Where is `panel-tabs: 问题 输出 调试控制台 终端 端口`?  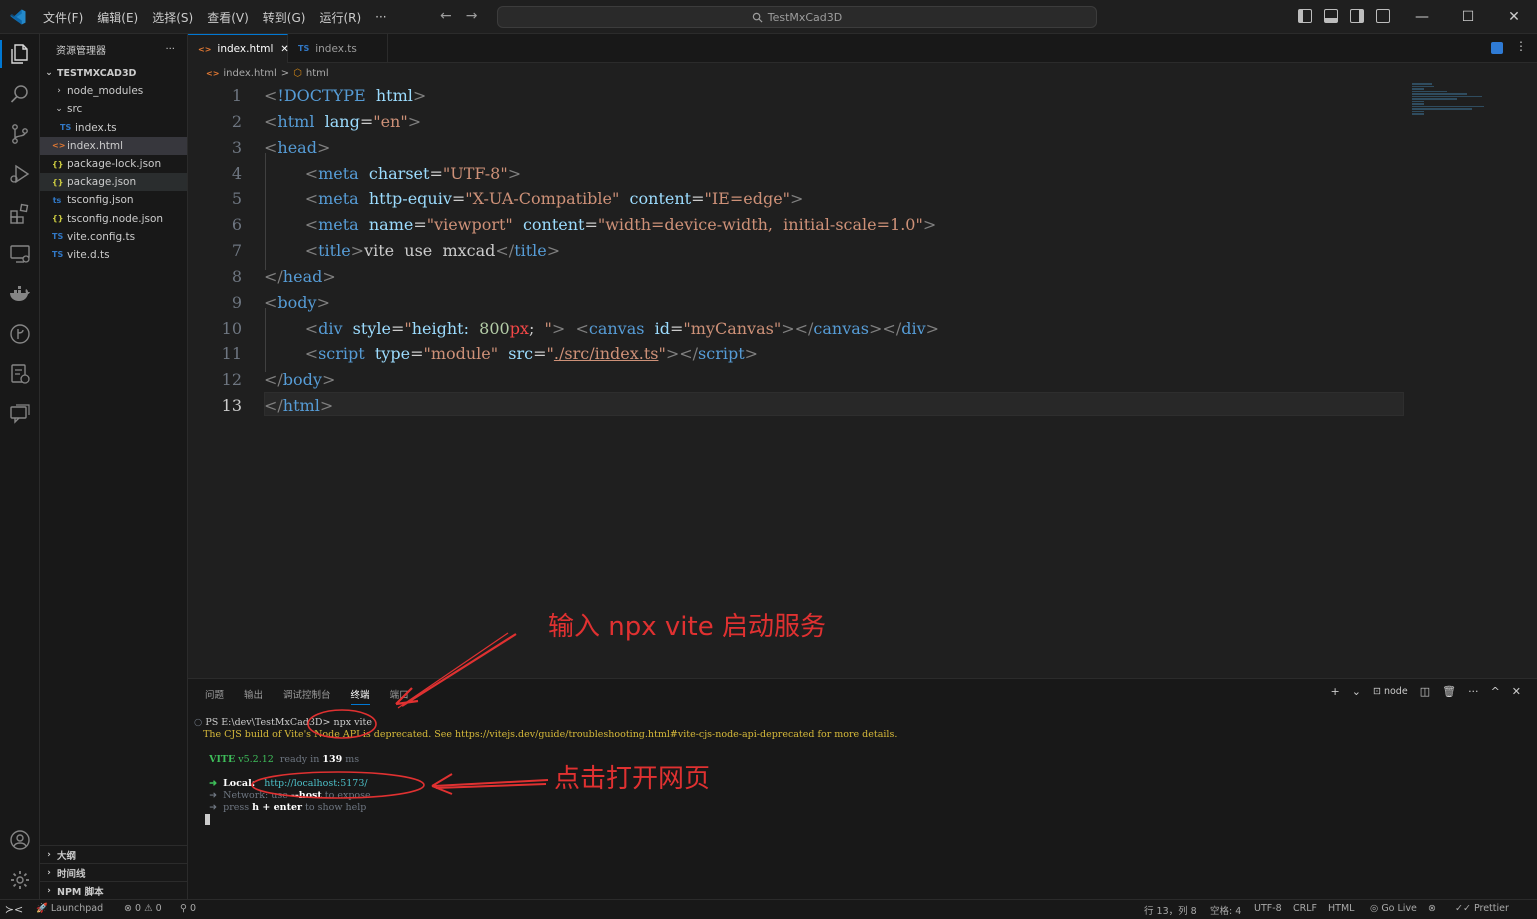 panel-tabs: 问题 输出 调试控制台 终端 端口 is located at coordinates (307, 696).